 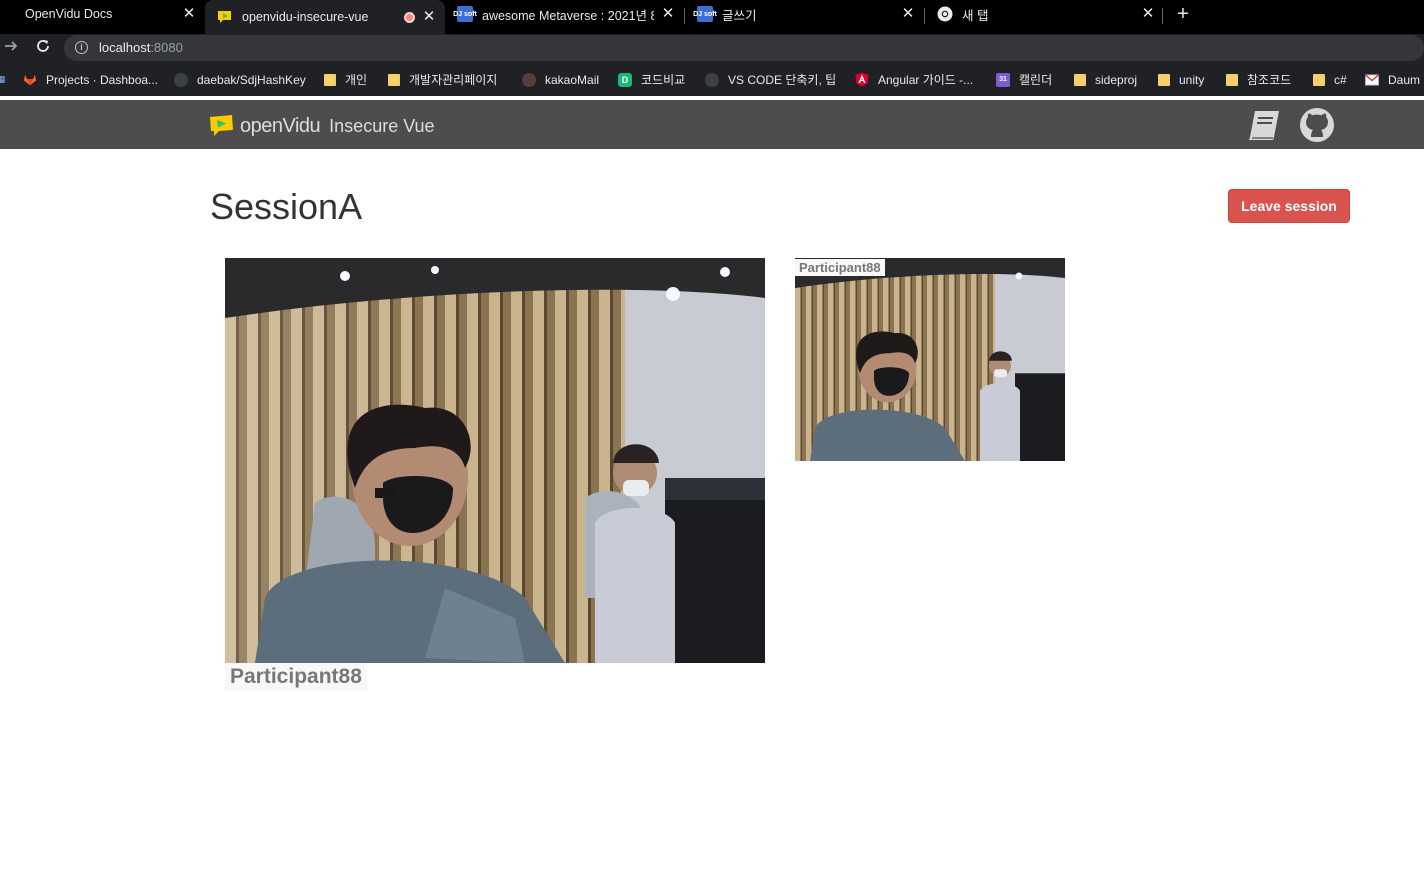 I want to click on url-host: localhost, so click(x=125, y=47).